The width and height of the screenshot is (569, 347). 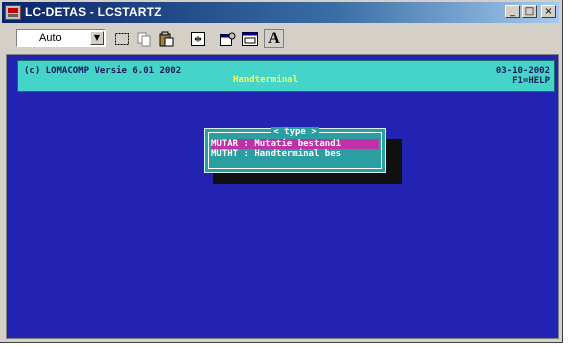 I want to click on menu-title-text: < type >, so click(x=295, y=132).